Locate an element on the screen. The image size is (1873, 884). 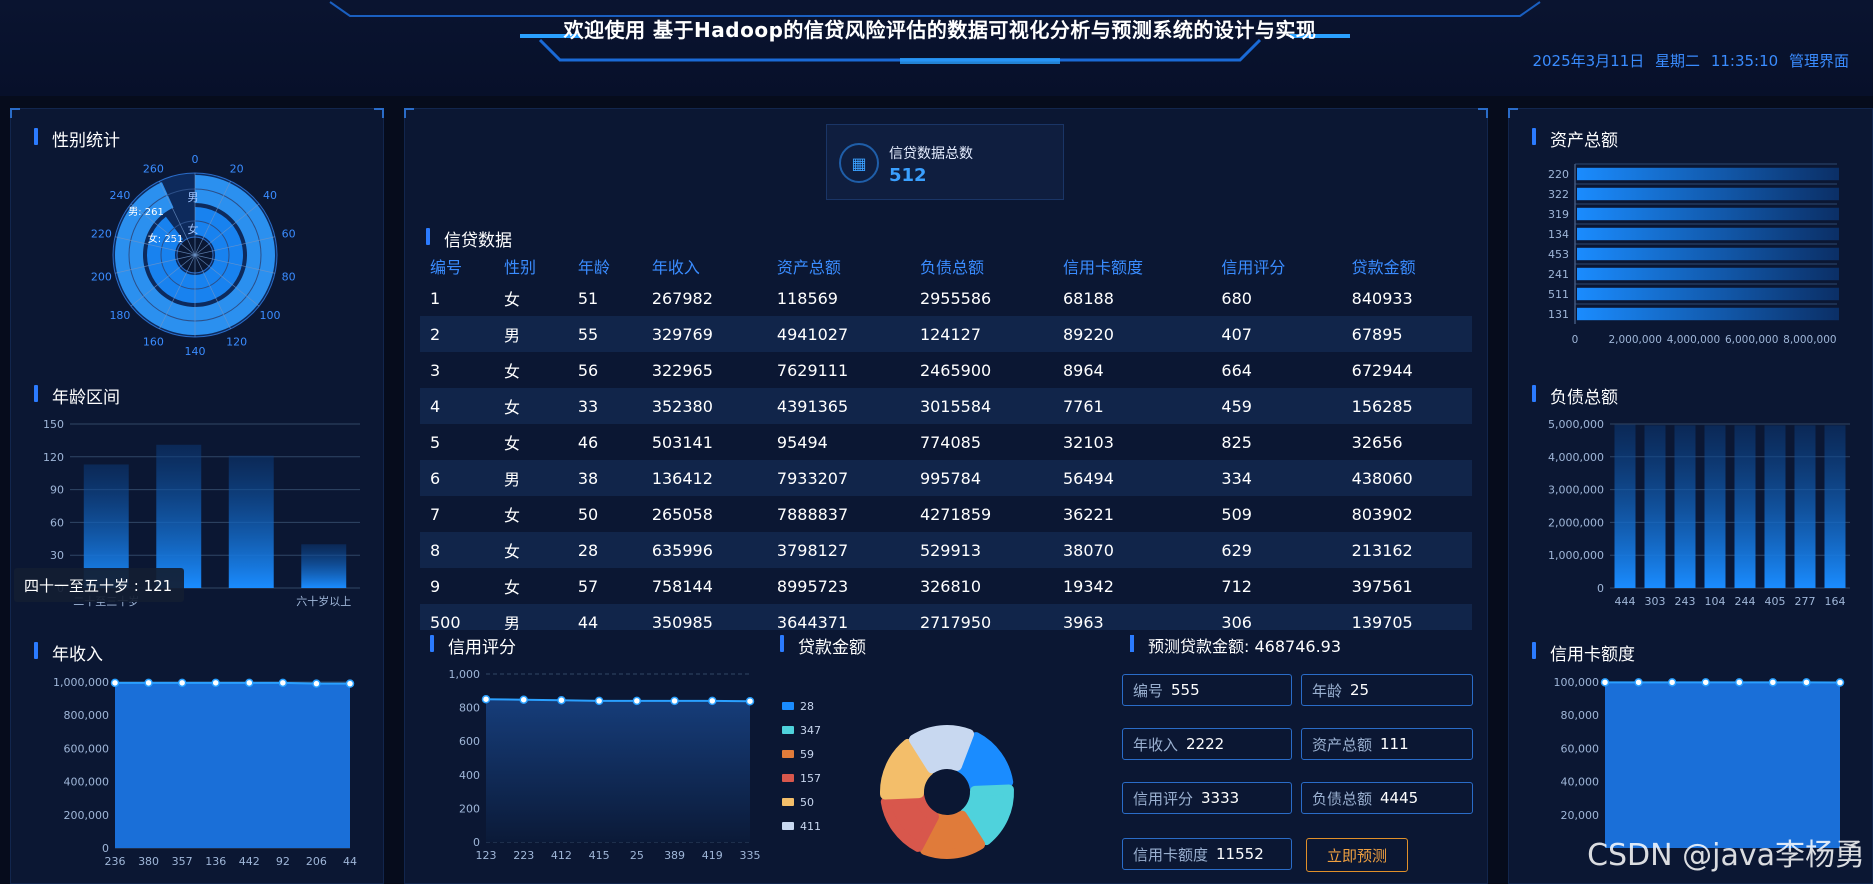
table-cell: 2955586 is located at coordinates (955, 298).